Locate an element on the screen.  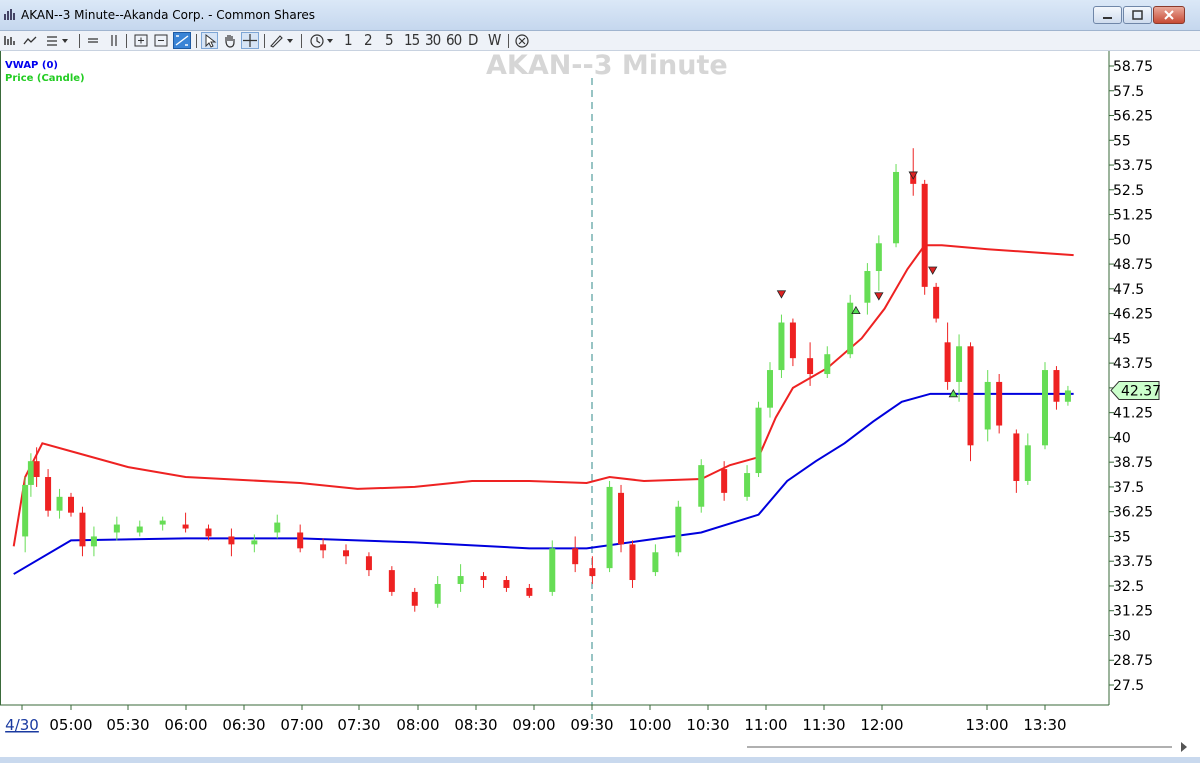
fit-chart-button is located at coordinates (182, 40).